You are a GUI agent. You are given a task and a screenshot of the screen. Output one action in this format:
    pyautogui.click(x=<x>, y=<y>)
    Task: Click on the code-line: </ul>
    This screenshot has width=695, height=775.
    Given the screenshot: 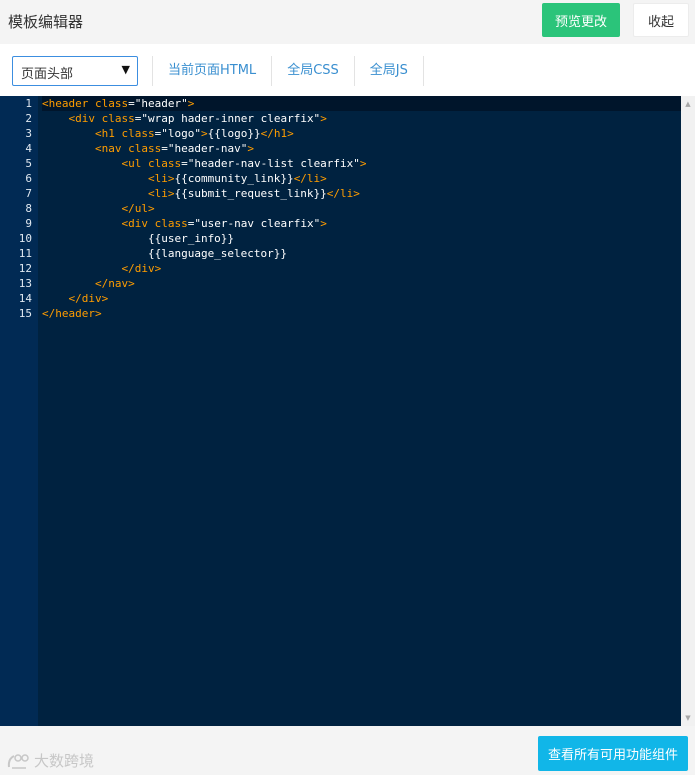 What is the action you would take?
    pyautogui.click(x=361, y=208)
    